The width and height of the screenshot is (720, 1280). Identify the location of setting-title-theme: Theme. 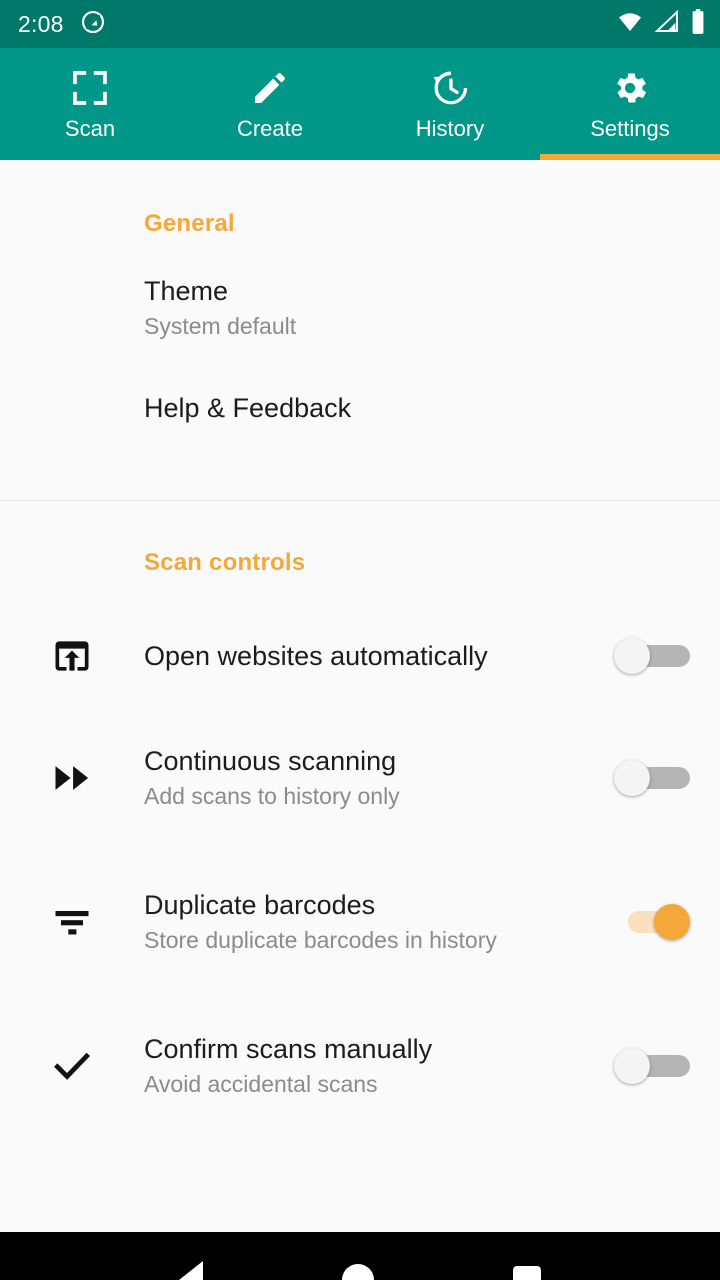
(186, 291).